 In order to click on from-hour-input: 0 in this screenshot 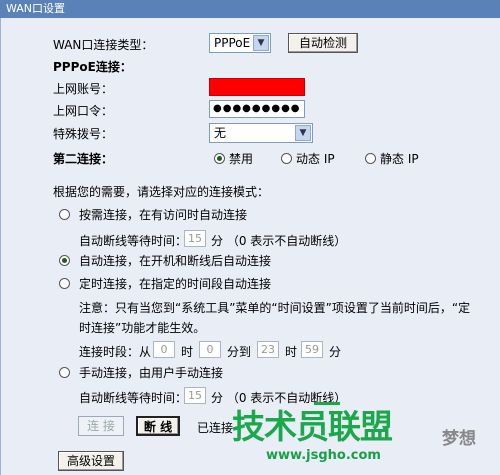, I will do `click(164, 349)`.